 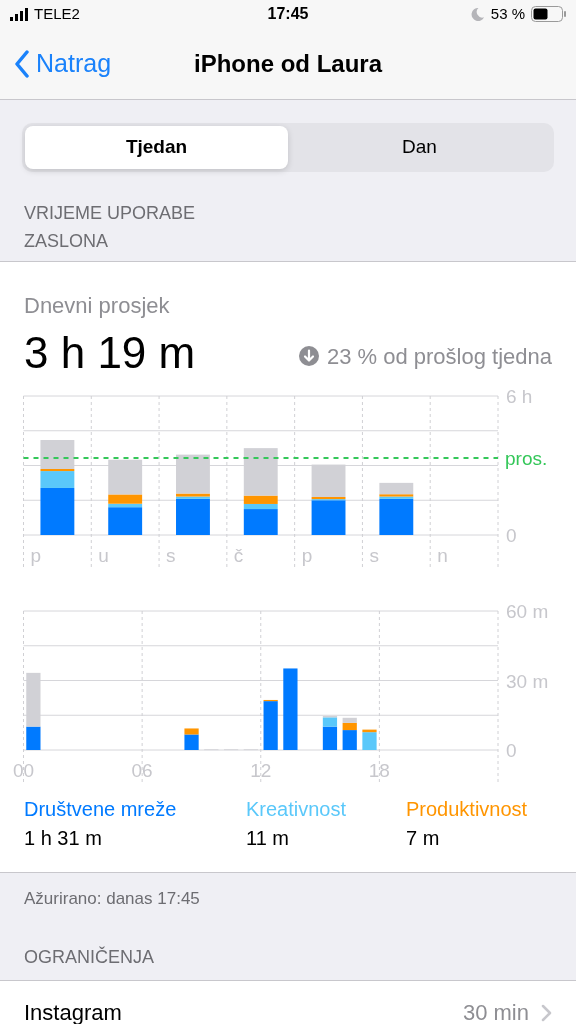 What do you see at coordinates (22, 63) in the screenshot?
I see `chevron-left-icon` at bounding box center [22, 63].